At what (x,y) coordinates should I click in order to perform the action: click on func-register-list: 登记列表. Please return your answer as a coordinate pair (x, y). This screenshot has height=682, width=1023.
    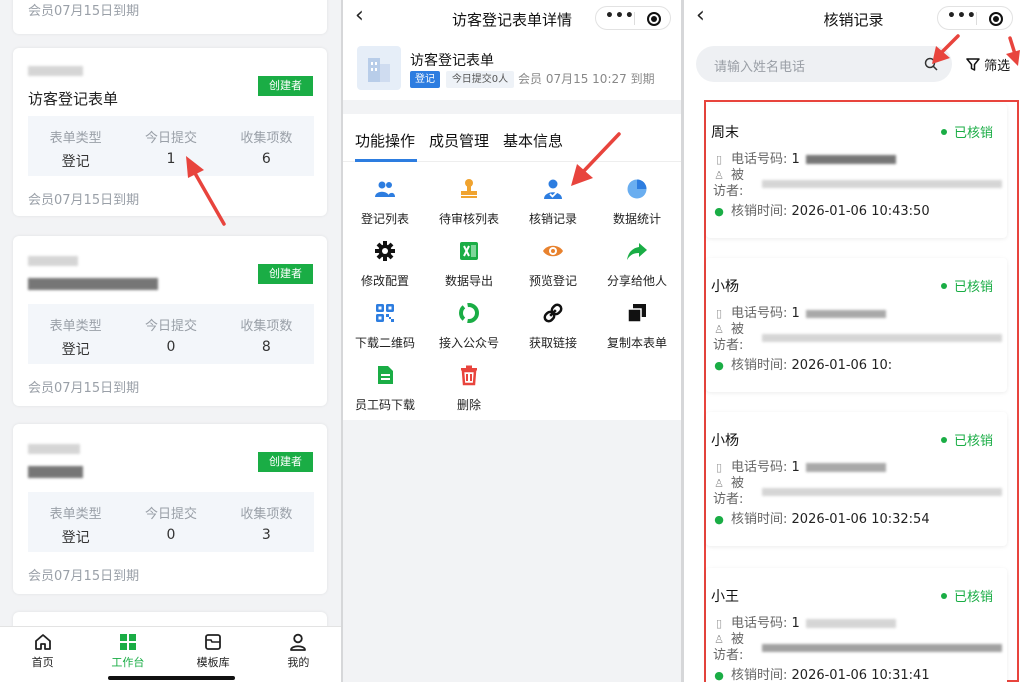
    Looking at the image, I should click on (385, 202).